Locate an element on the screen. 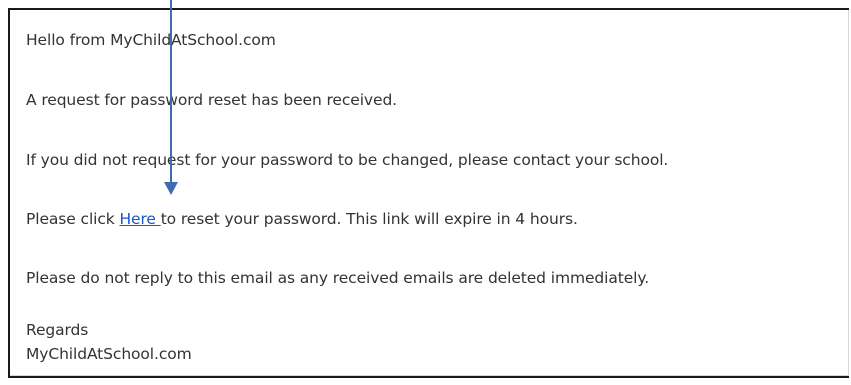 The image size is (851, 385). reset-password-link: Here is located at coordinates (140, 219).